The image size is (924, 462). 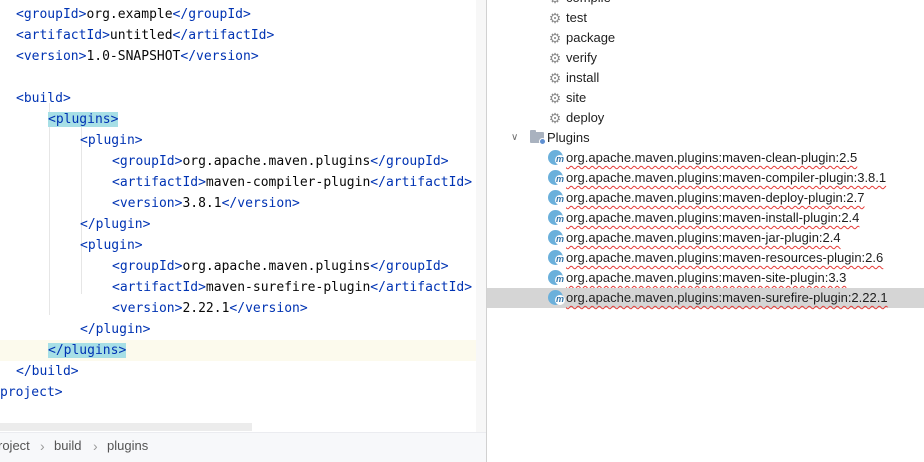 I want to click on xml-tag: </build>, so click(x=47, y=371).